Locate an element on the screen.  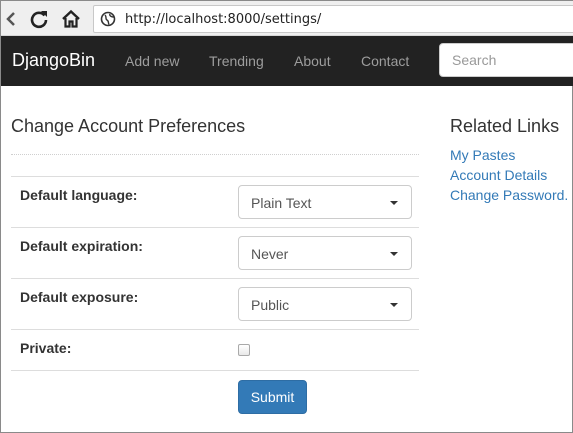
default-expiration-select: Never is located at coordinates (325, 253).